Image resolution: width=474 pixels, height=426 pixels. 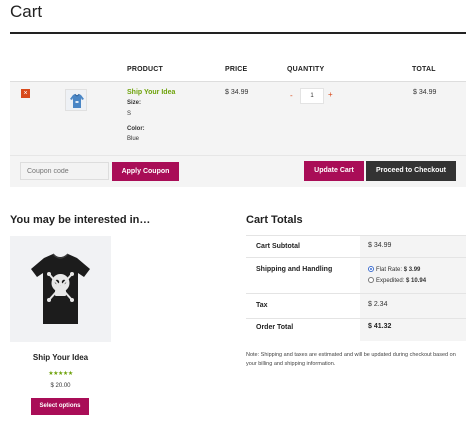 I want to click on cross-sell-price: $ 20.00, so click(x=60, y=386).